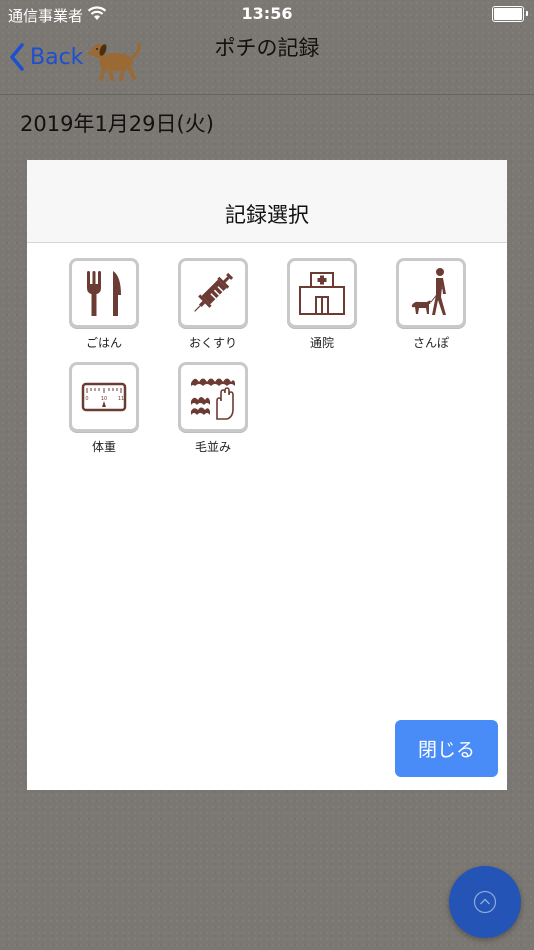  What do you see at coordinates (214, 292) in the screenshot?
I see `syringe-icon` at bounding box center [214, 292].